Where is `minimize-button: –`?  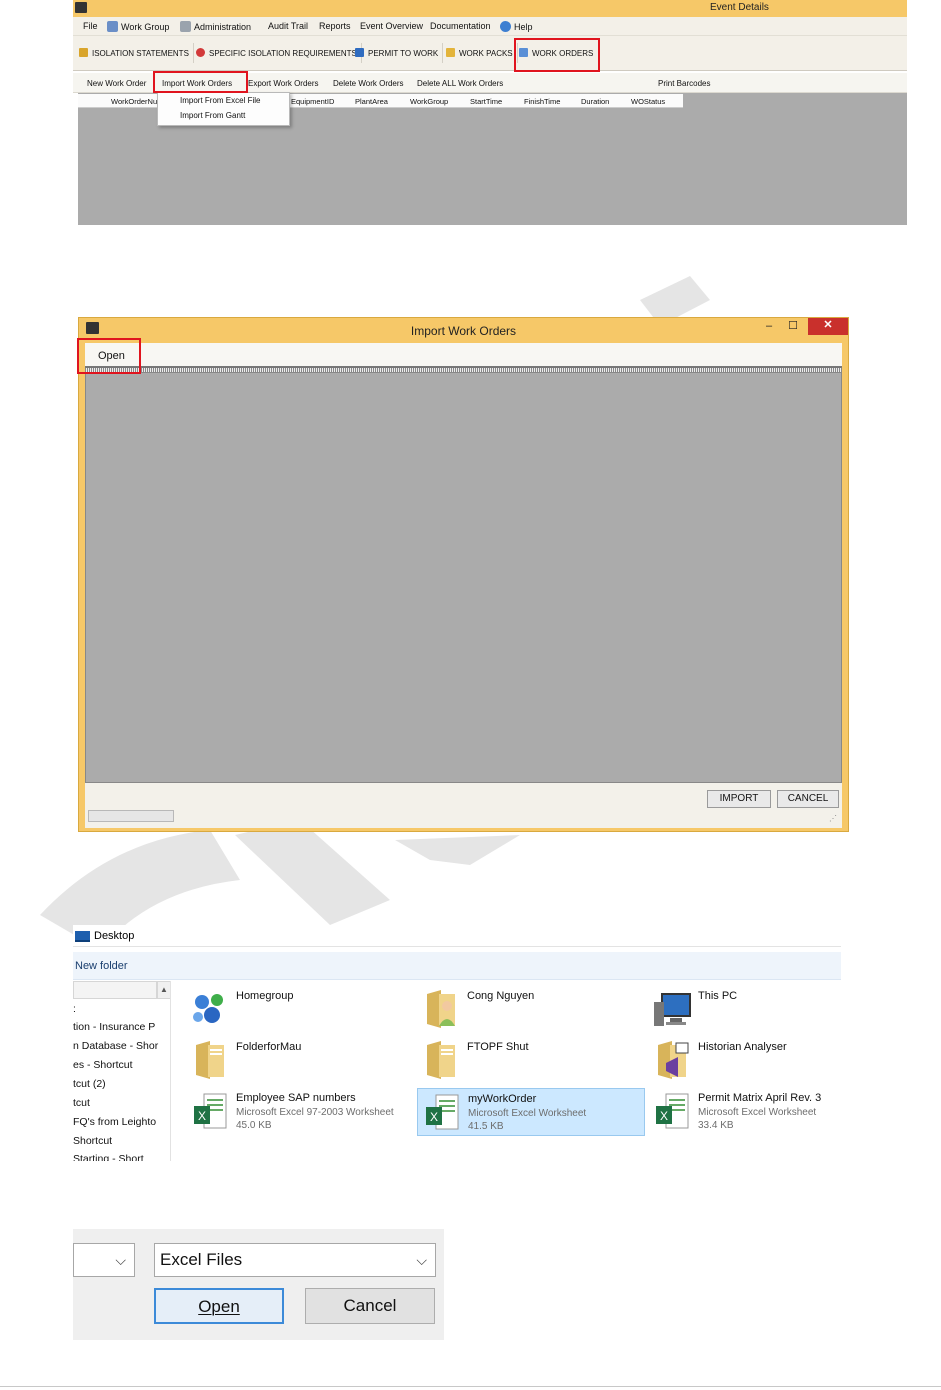
minimize-button: – is located at coordinates (769, 327).